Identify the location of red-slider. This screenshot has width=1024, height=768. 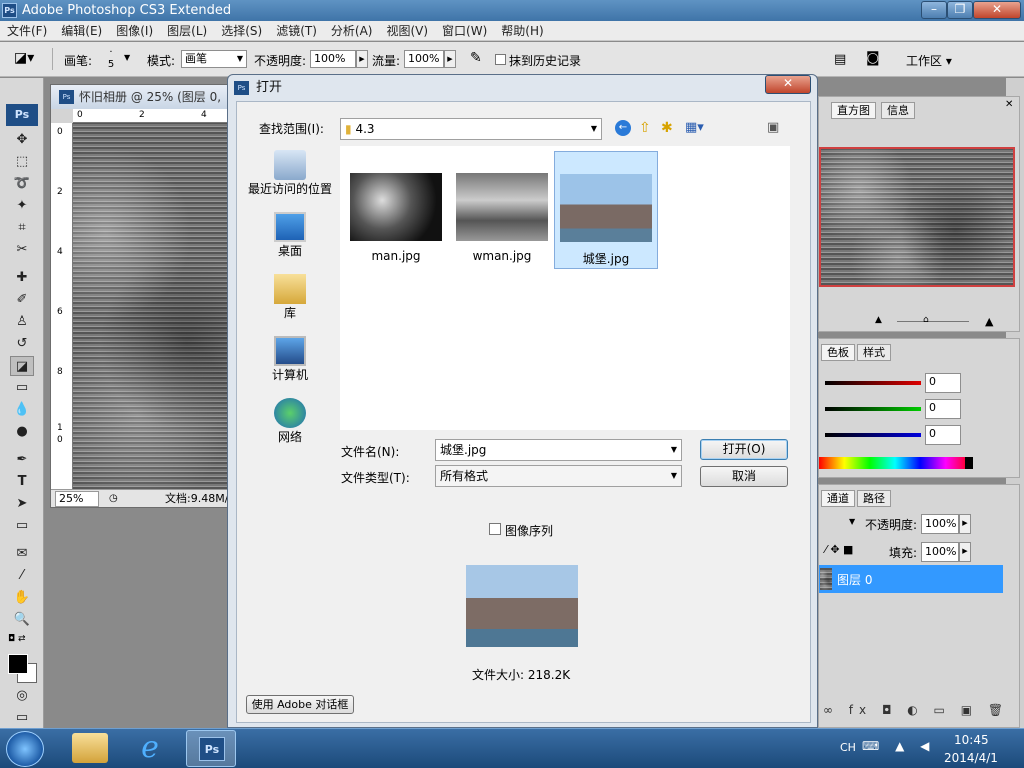
(873, 383).